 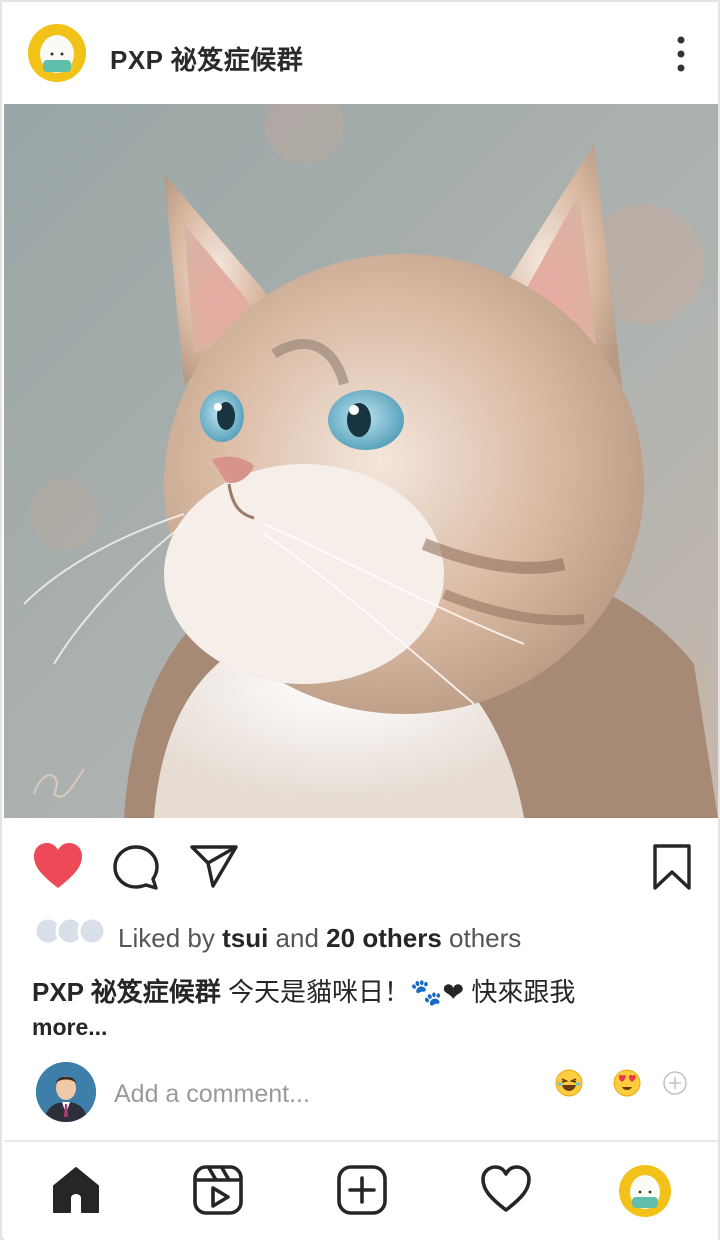 I want to click on add-circle-icon, so click(x=675, y=1083).